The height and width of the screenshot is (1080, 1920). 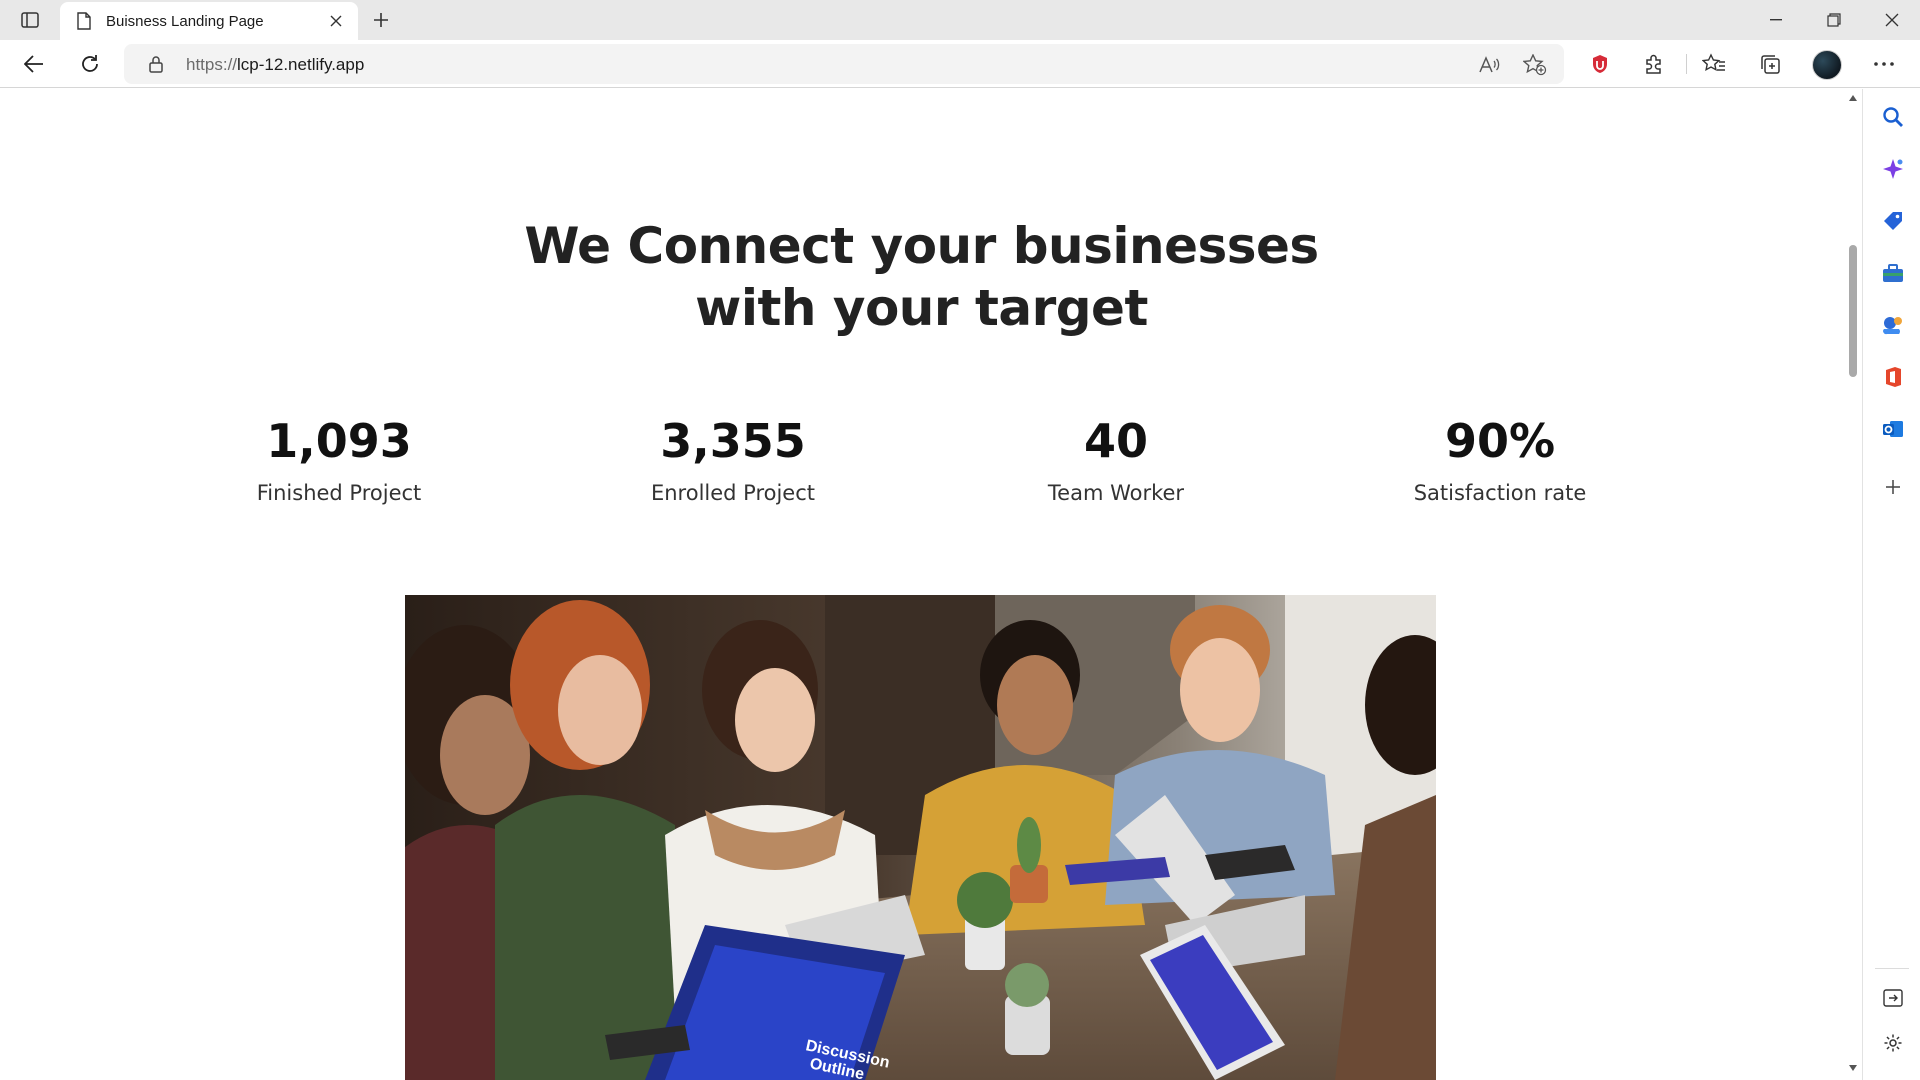 I want to click on read-aloud-icon, so click(x=1489, y=65).